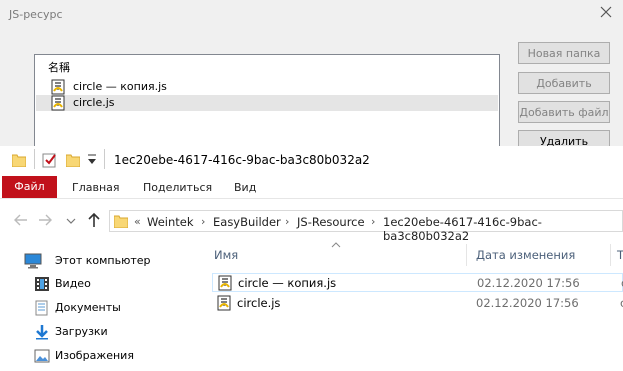  Describe the element at coordinates (21, 221) in the screenshot. I see `back-arrow-icon` at that location.